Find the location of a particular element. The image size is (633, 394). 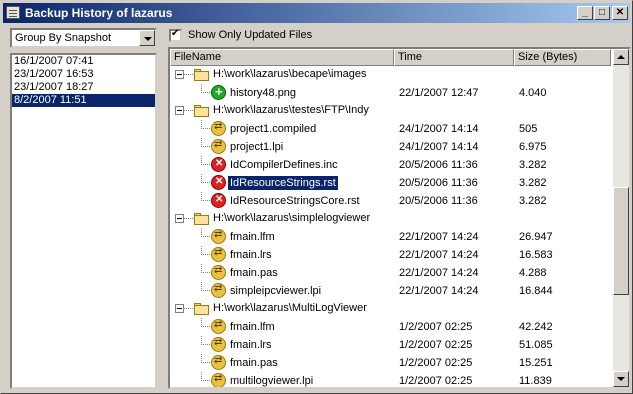

file-name: simpleipcviewer.lpi is located at coordinates (276, 291).